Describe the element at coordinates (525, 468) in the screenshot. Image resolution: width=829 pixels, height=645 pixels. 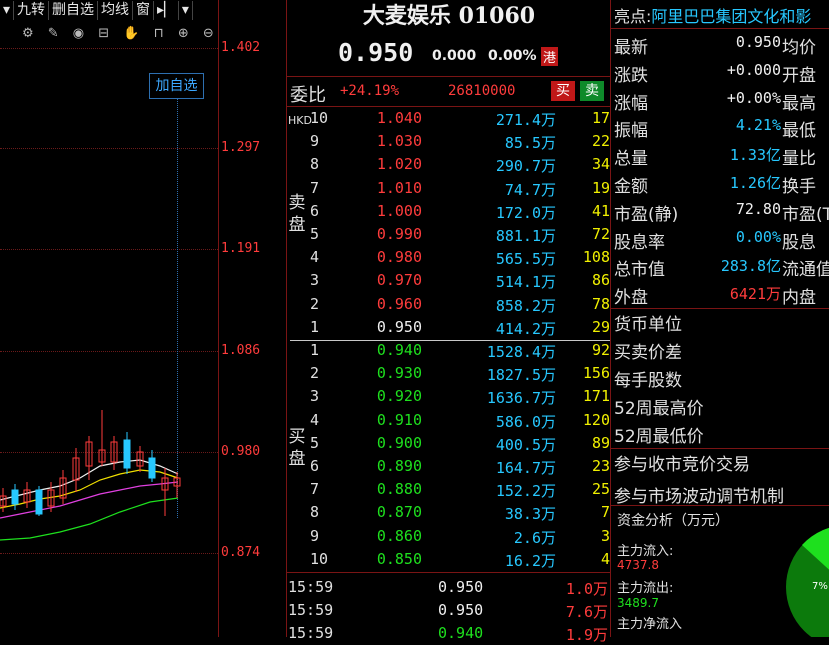
I see `volume: 164.7万` at that location.